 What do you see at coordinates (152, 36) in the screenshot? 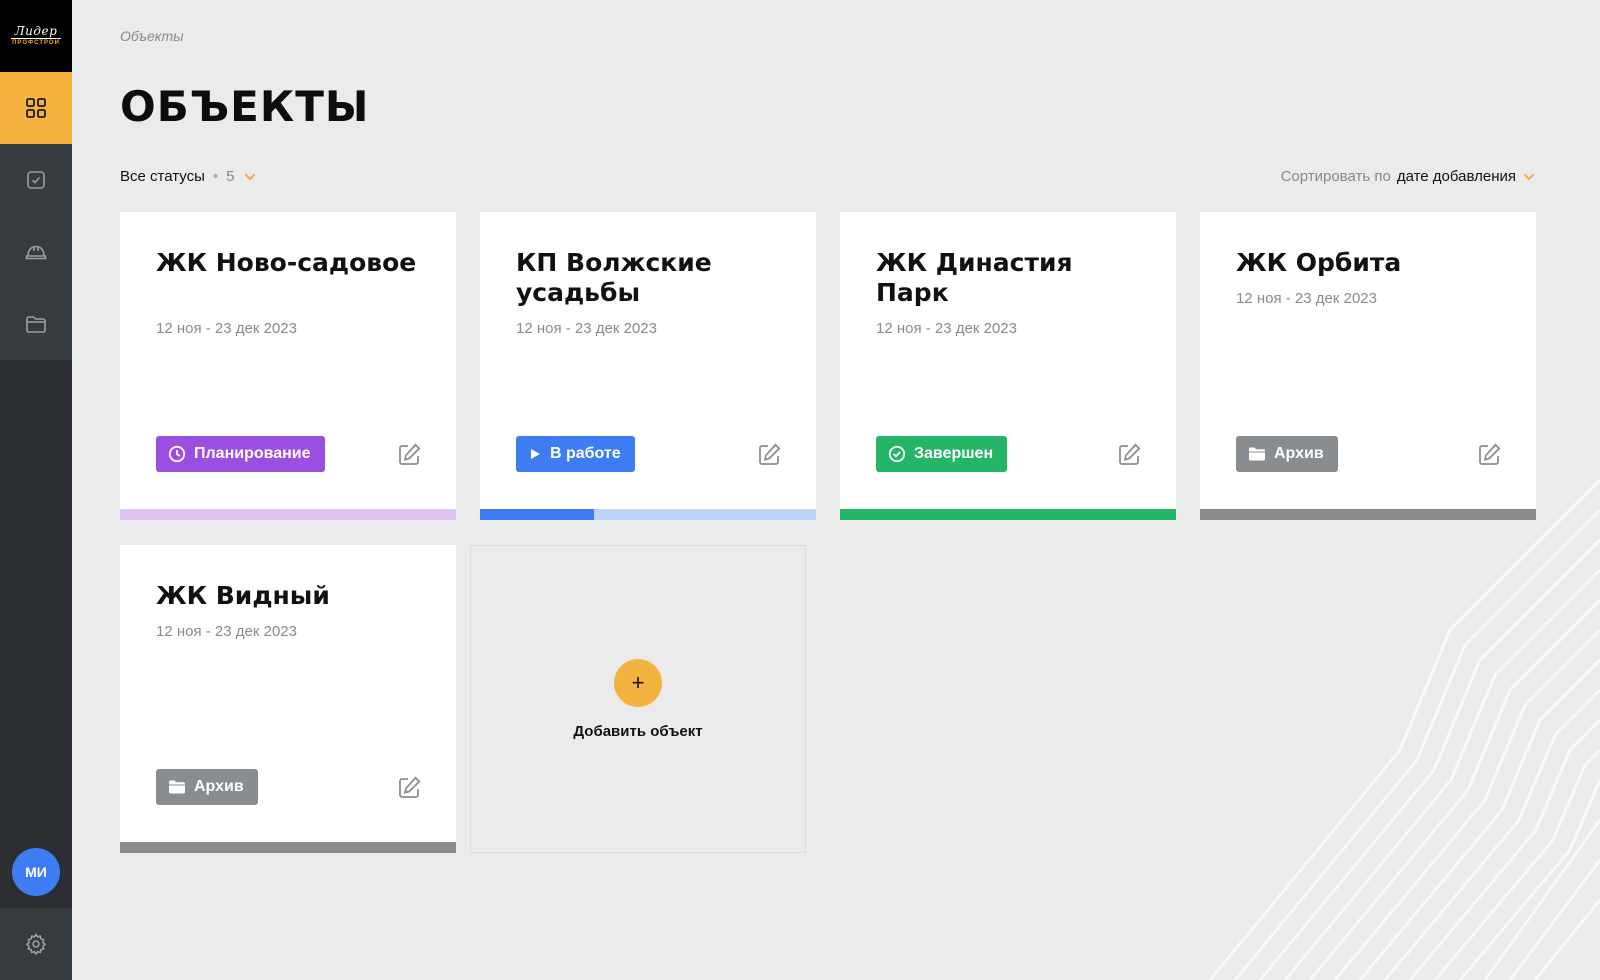
I see `breadcrumb: Объекты` at bounding box center [152, 36].